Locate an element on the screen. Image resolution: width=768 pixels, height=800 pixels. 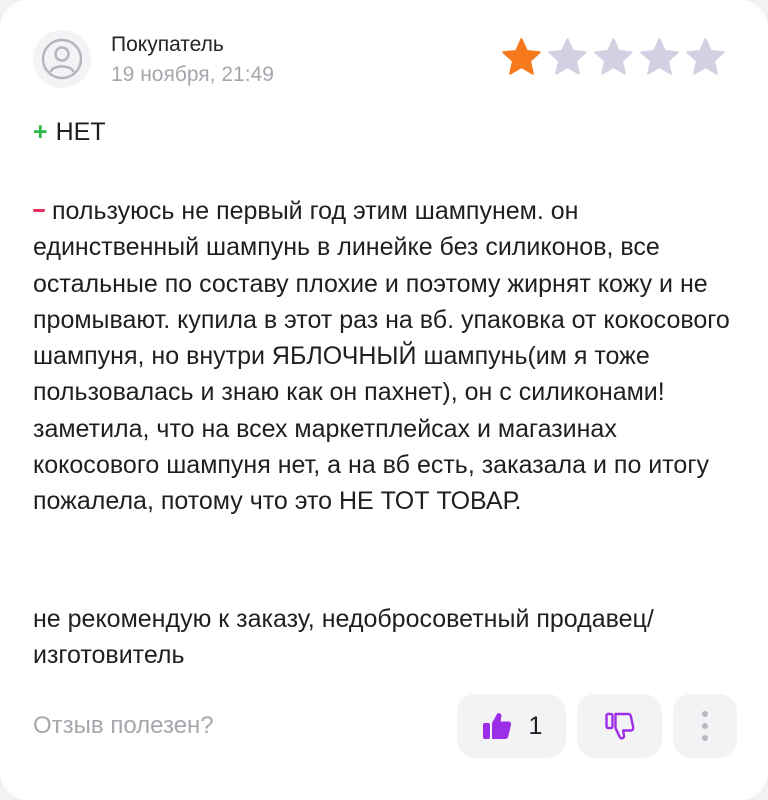
more-options-button is located at coordinates (705, 726).